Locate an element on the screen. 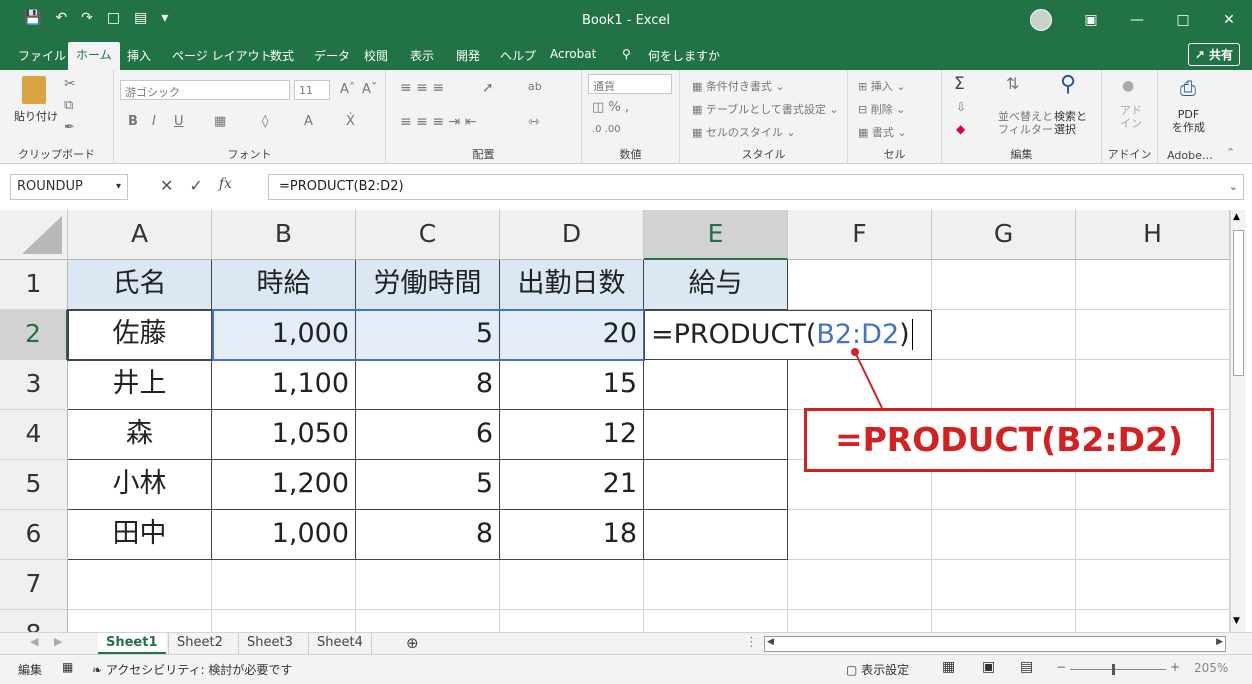 The height and width of the screenshot is (684, 1252). scroll-right-icon: ▶ is located at coordinates (1219, 642).